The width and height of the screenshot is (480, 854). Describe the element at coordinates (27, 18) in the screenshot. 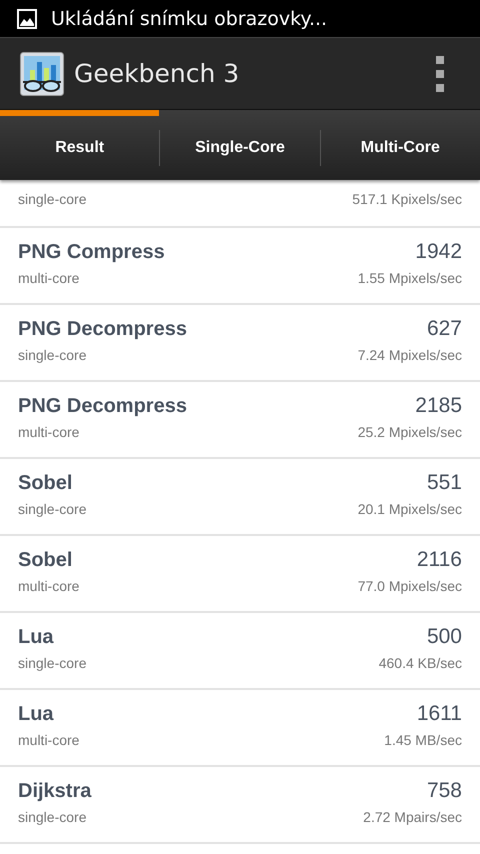

I see `image-icon` at that location.